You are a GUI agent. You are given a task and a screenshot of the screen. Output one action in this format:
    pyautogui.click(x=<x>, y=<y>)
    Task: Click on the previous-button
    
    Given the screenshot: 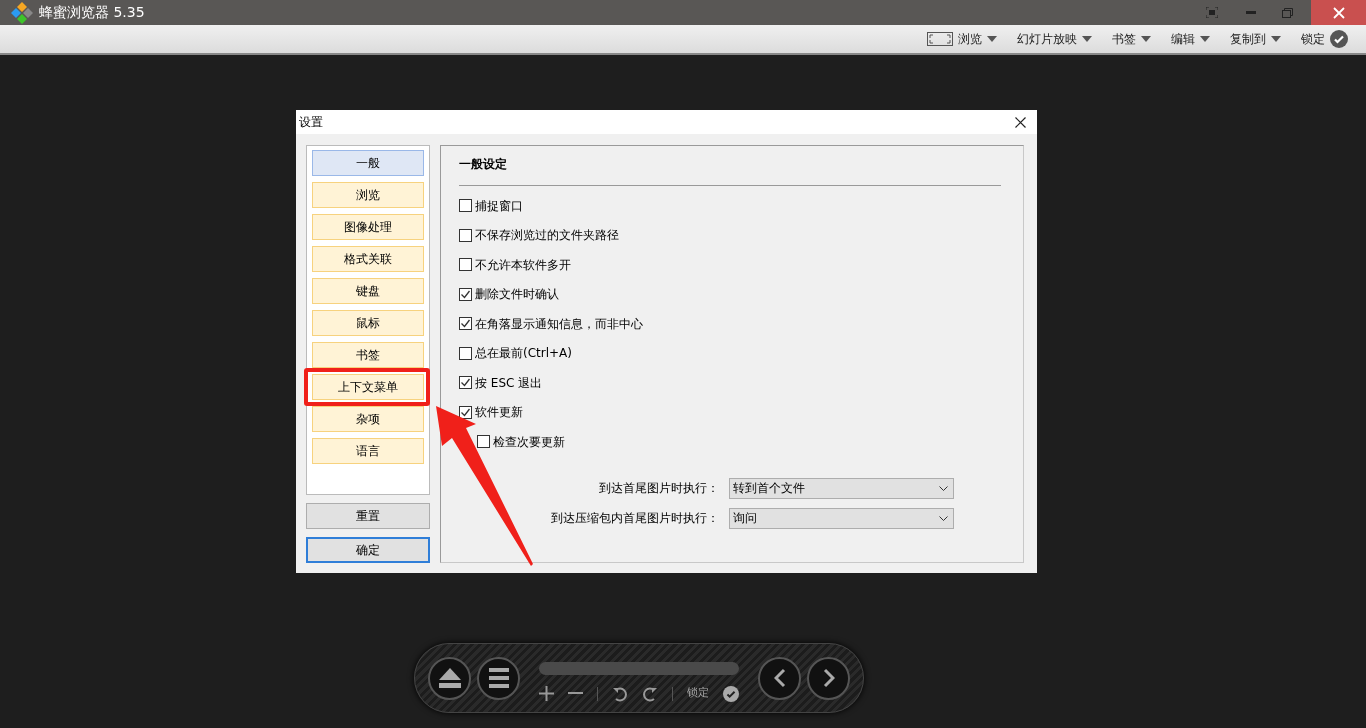 What is the action you would take?
    pyautogui.click(x=779, y=678)
    